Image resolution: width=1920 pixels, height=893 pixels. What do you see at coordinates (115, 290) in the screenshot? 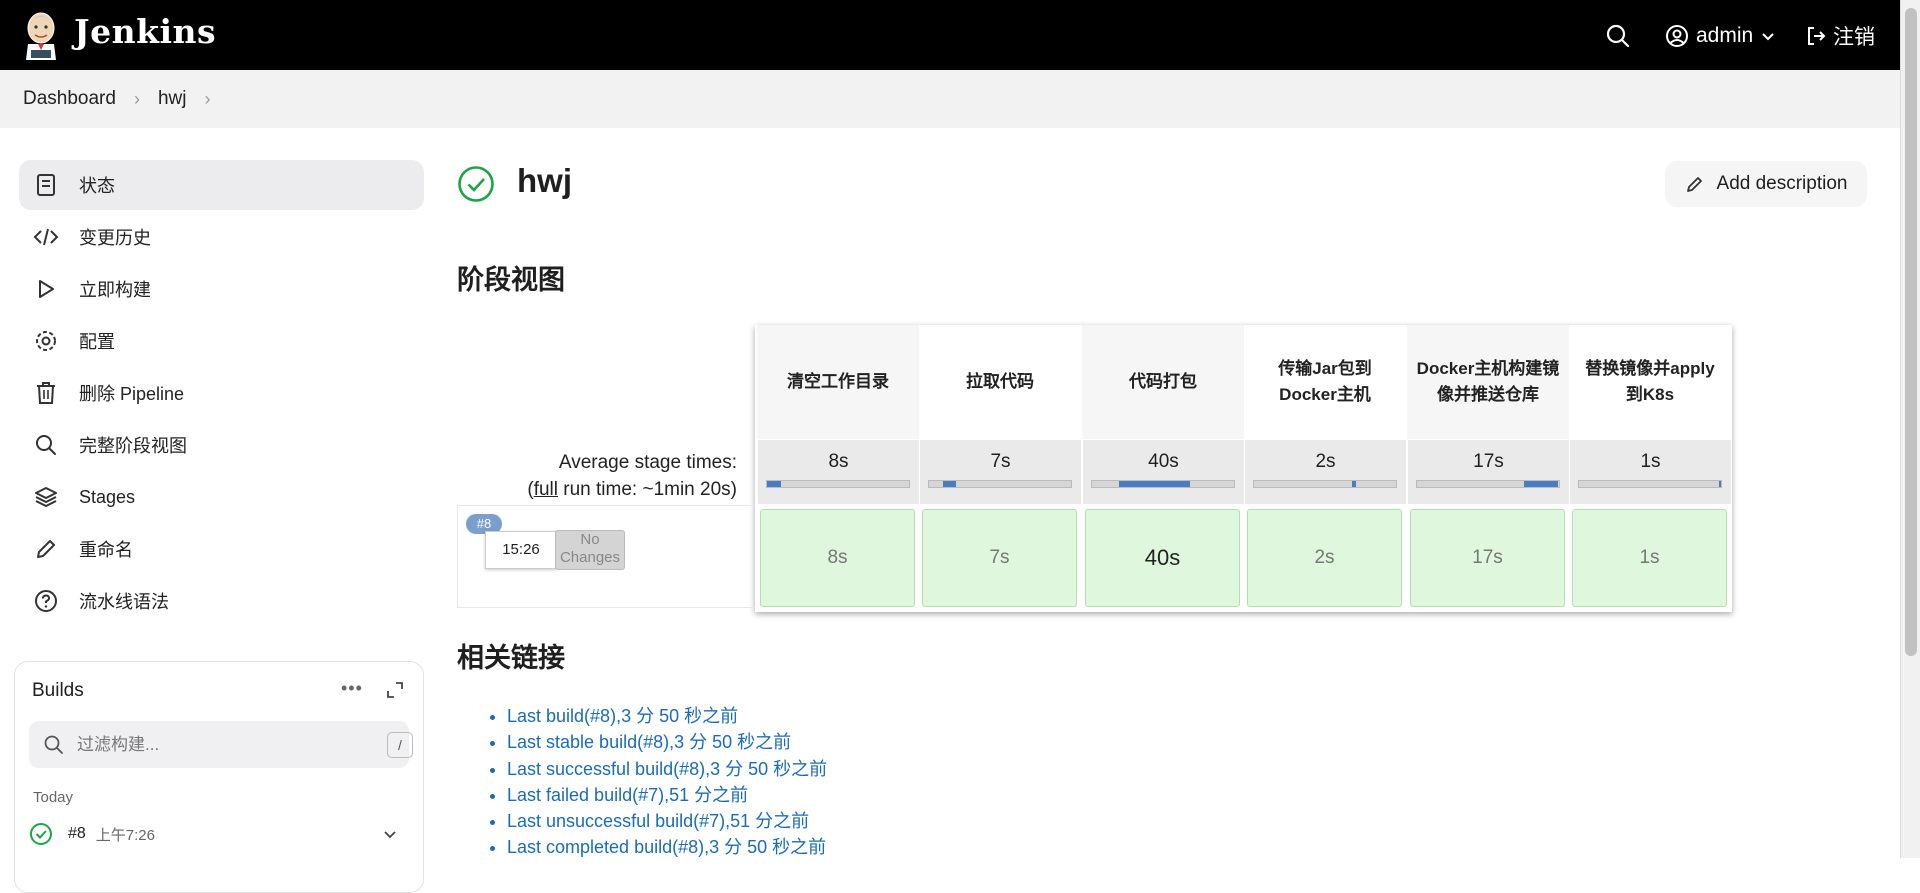
I see `sidebar-item-label: 立即构建` at bounding box center [115, 290].